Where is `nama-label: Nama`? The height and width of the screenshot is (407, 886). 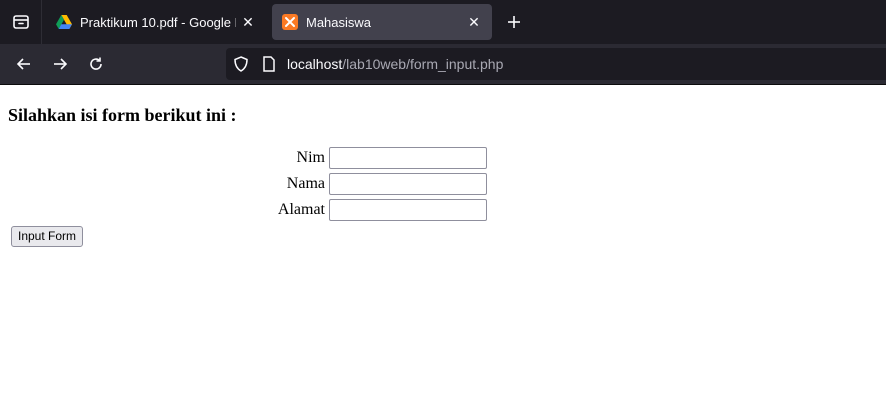 nama-label: Nama is located at coordinates (305, 183).